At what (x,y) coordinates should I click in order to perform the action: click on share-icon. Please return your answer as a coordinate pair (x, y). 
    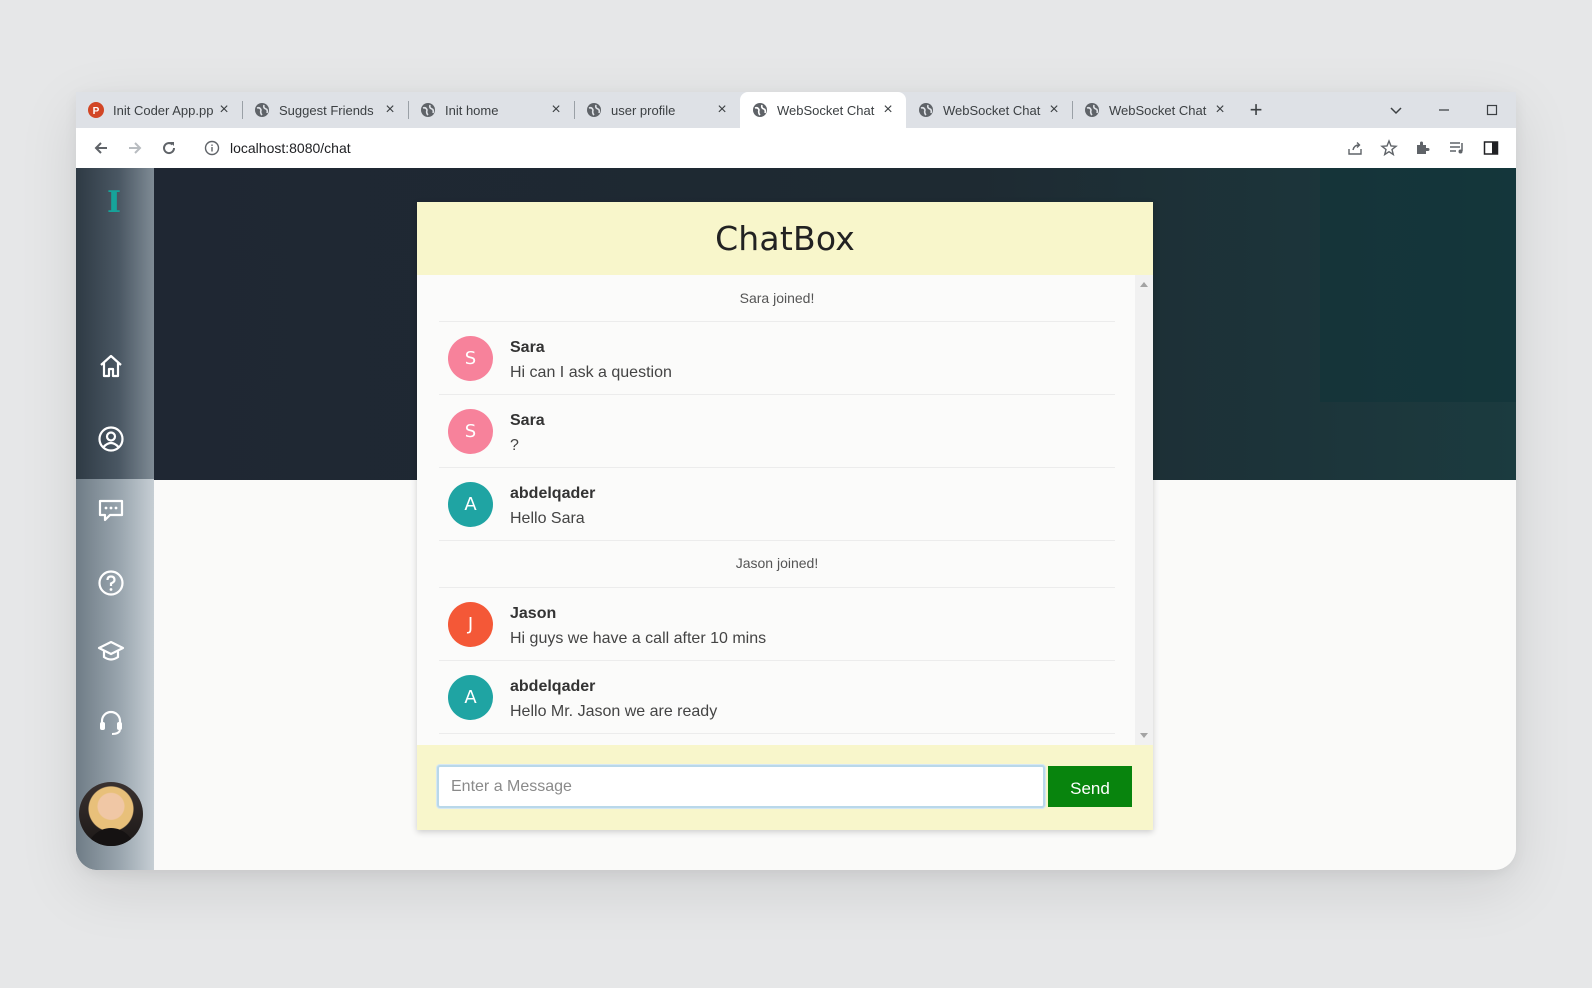
    Looking at the image, I should click on (1355, 148).